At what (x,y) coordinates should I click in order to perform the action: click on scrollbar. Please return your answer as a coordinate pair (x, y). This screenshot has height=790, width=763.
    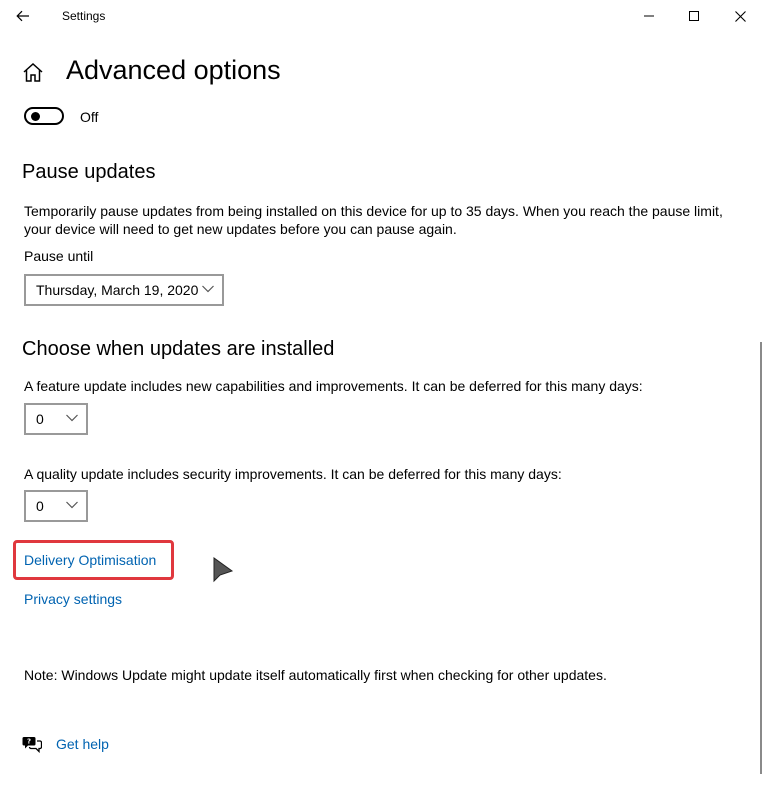
    Looking at the image, I should click on (761, 558).